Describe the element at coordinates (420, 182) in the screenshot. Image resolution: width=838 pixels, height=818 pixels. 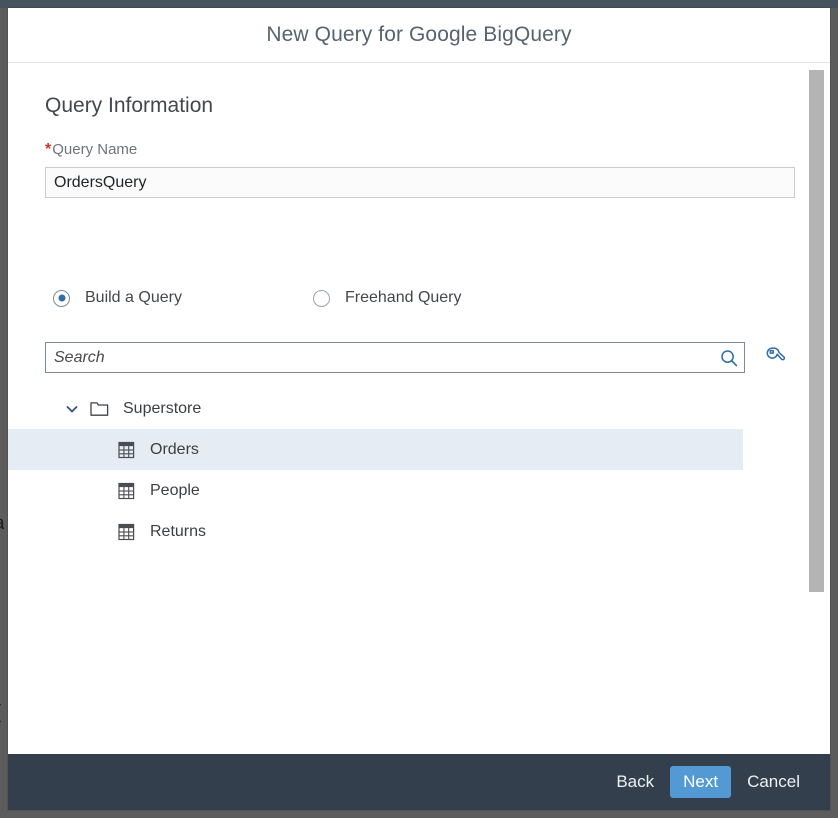
I see `query-name-input` at that location.